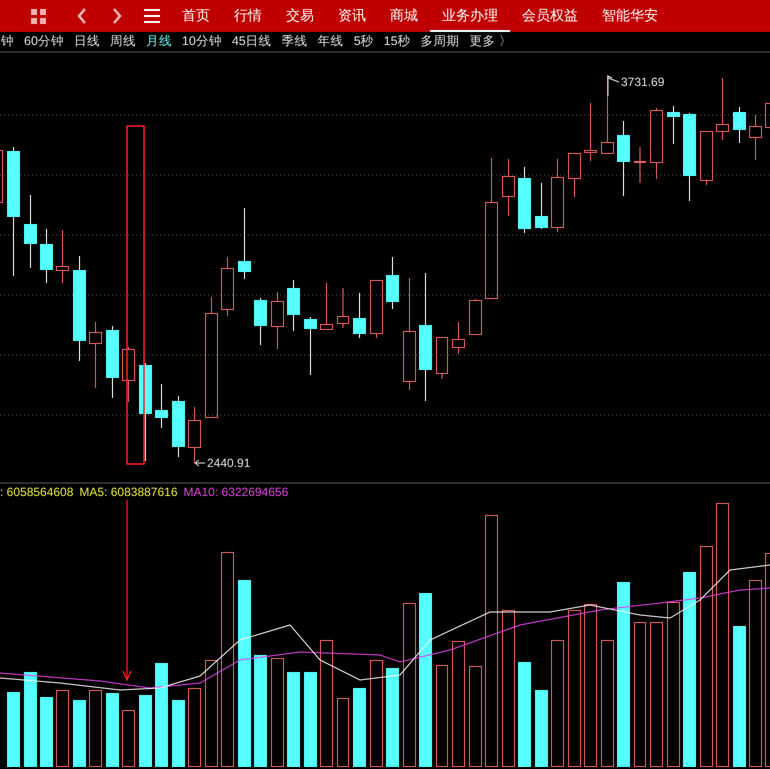 Image resolution: width=770 pixels, height=769 pixels. What do you see at coordinates (550, 16) in the screenshot?
I see `nav-tab: 会员权益` at bounding box center [550, 16].